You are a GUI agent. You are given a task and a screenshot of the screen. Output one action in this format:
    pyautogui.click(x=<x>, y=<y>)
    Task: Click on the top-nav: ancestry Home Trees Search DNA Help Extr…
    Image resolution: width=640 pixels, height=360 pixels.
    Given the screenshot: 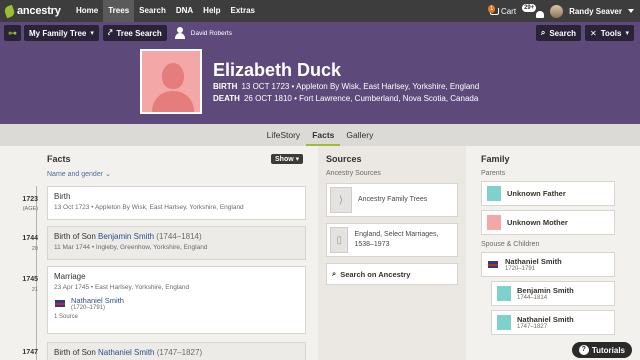 What is the action you would take?
    pyautogui.click(x=320, y=11)
    